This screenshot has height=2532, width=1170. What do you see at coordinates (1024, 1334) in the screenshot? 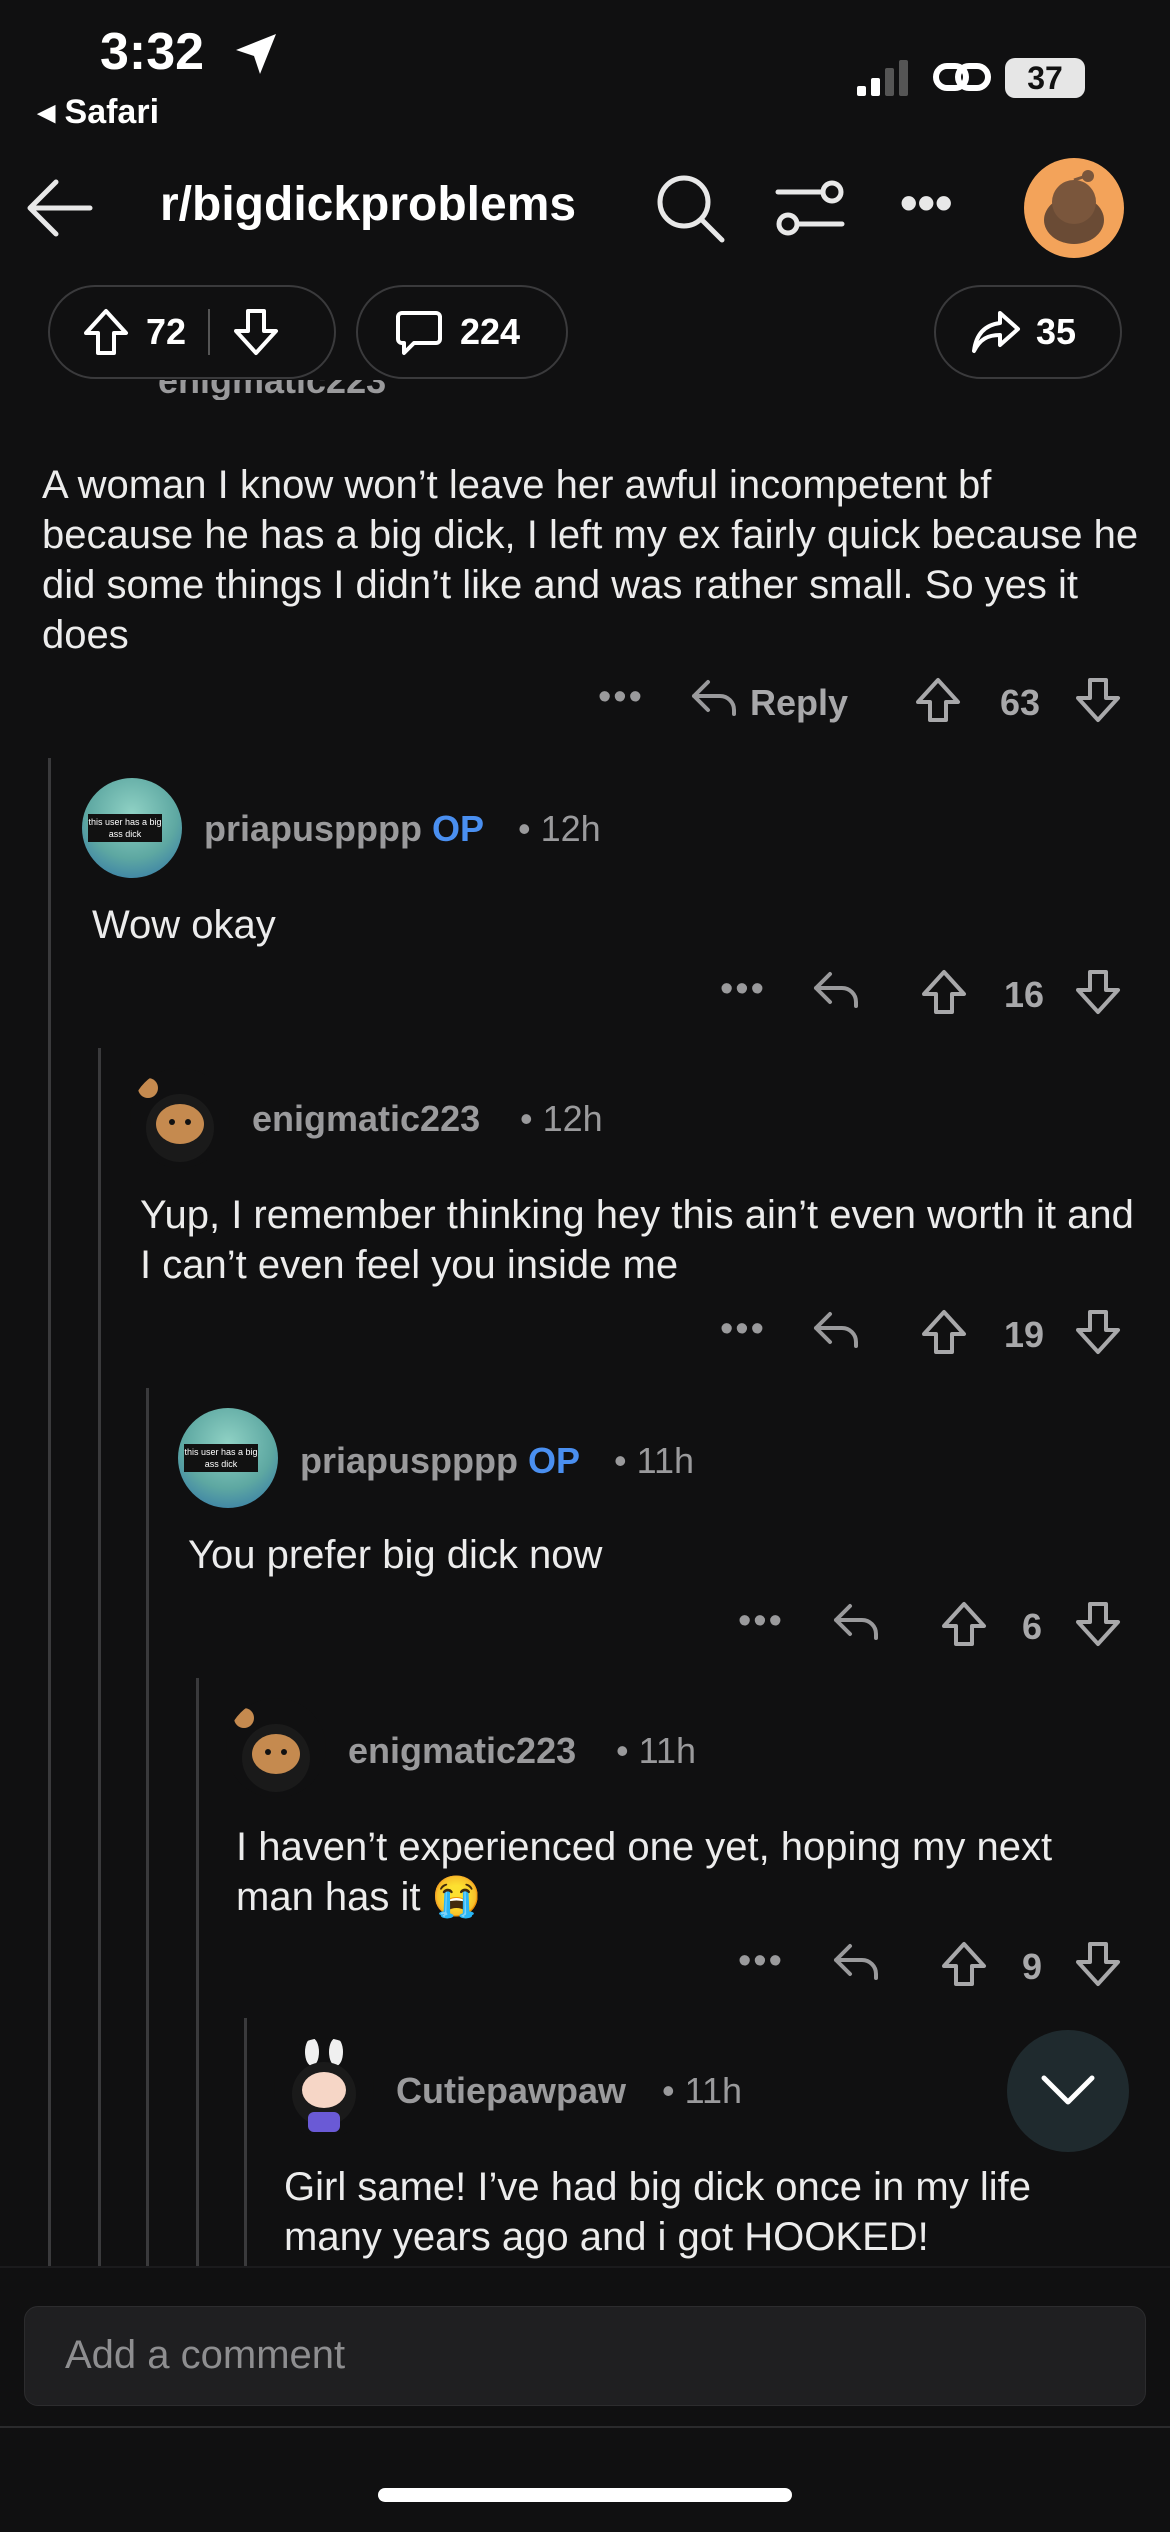
I see `comment-score: 19` at bounding box center [1024, 1334].